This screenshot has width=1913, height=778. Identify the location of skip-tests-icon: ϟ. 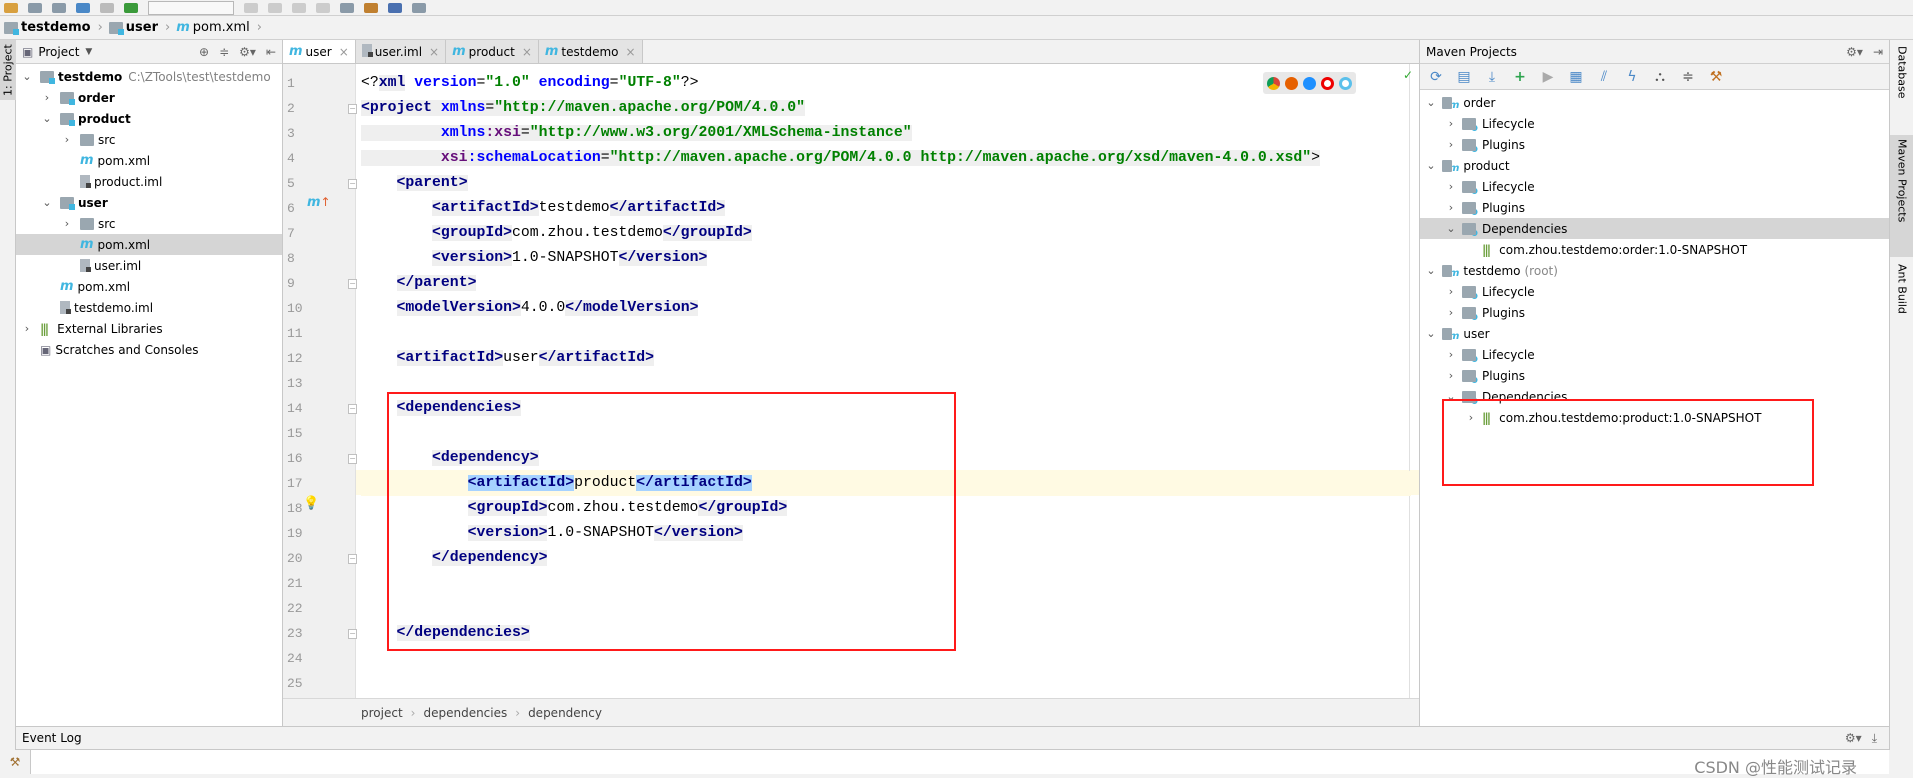
(1632, 77).